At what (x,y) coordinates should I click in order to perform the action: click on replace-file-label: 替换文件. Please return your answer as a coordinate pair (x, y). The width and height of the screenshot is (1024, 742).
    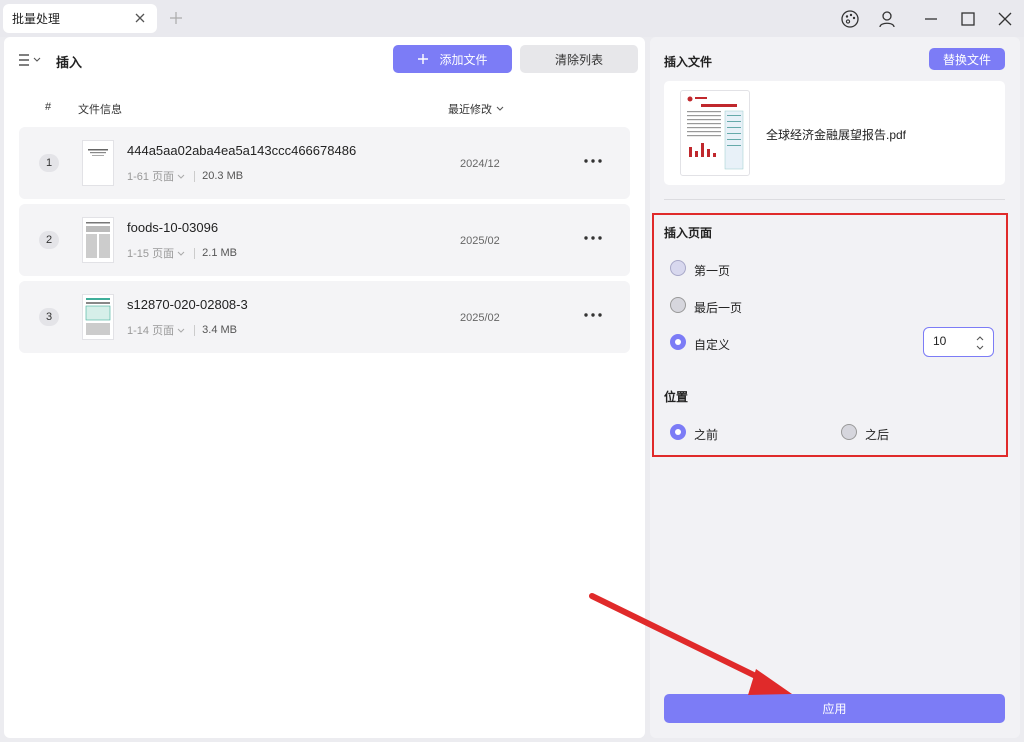
    Looking at the image, I should click on (966, 59).